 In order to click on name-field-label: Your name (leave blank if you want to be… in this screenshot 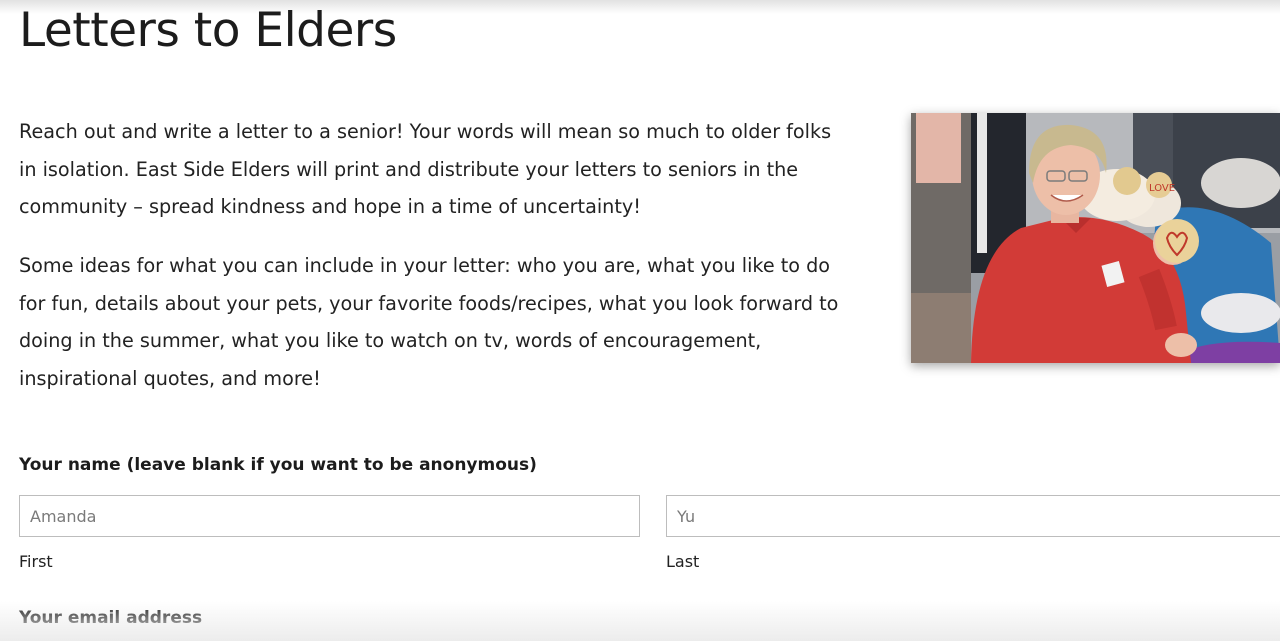, I will do `click(278, 465)`.